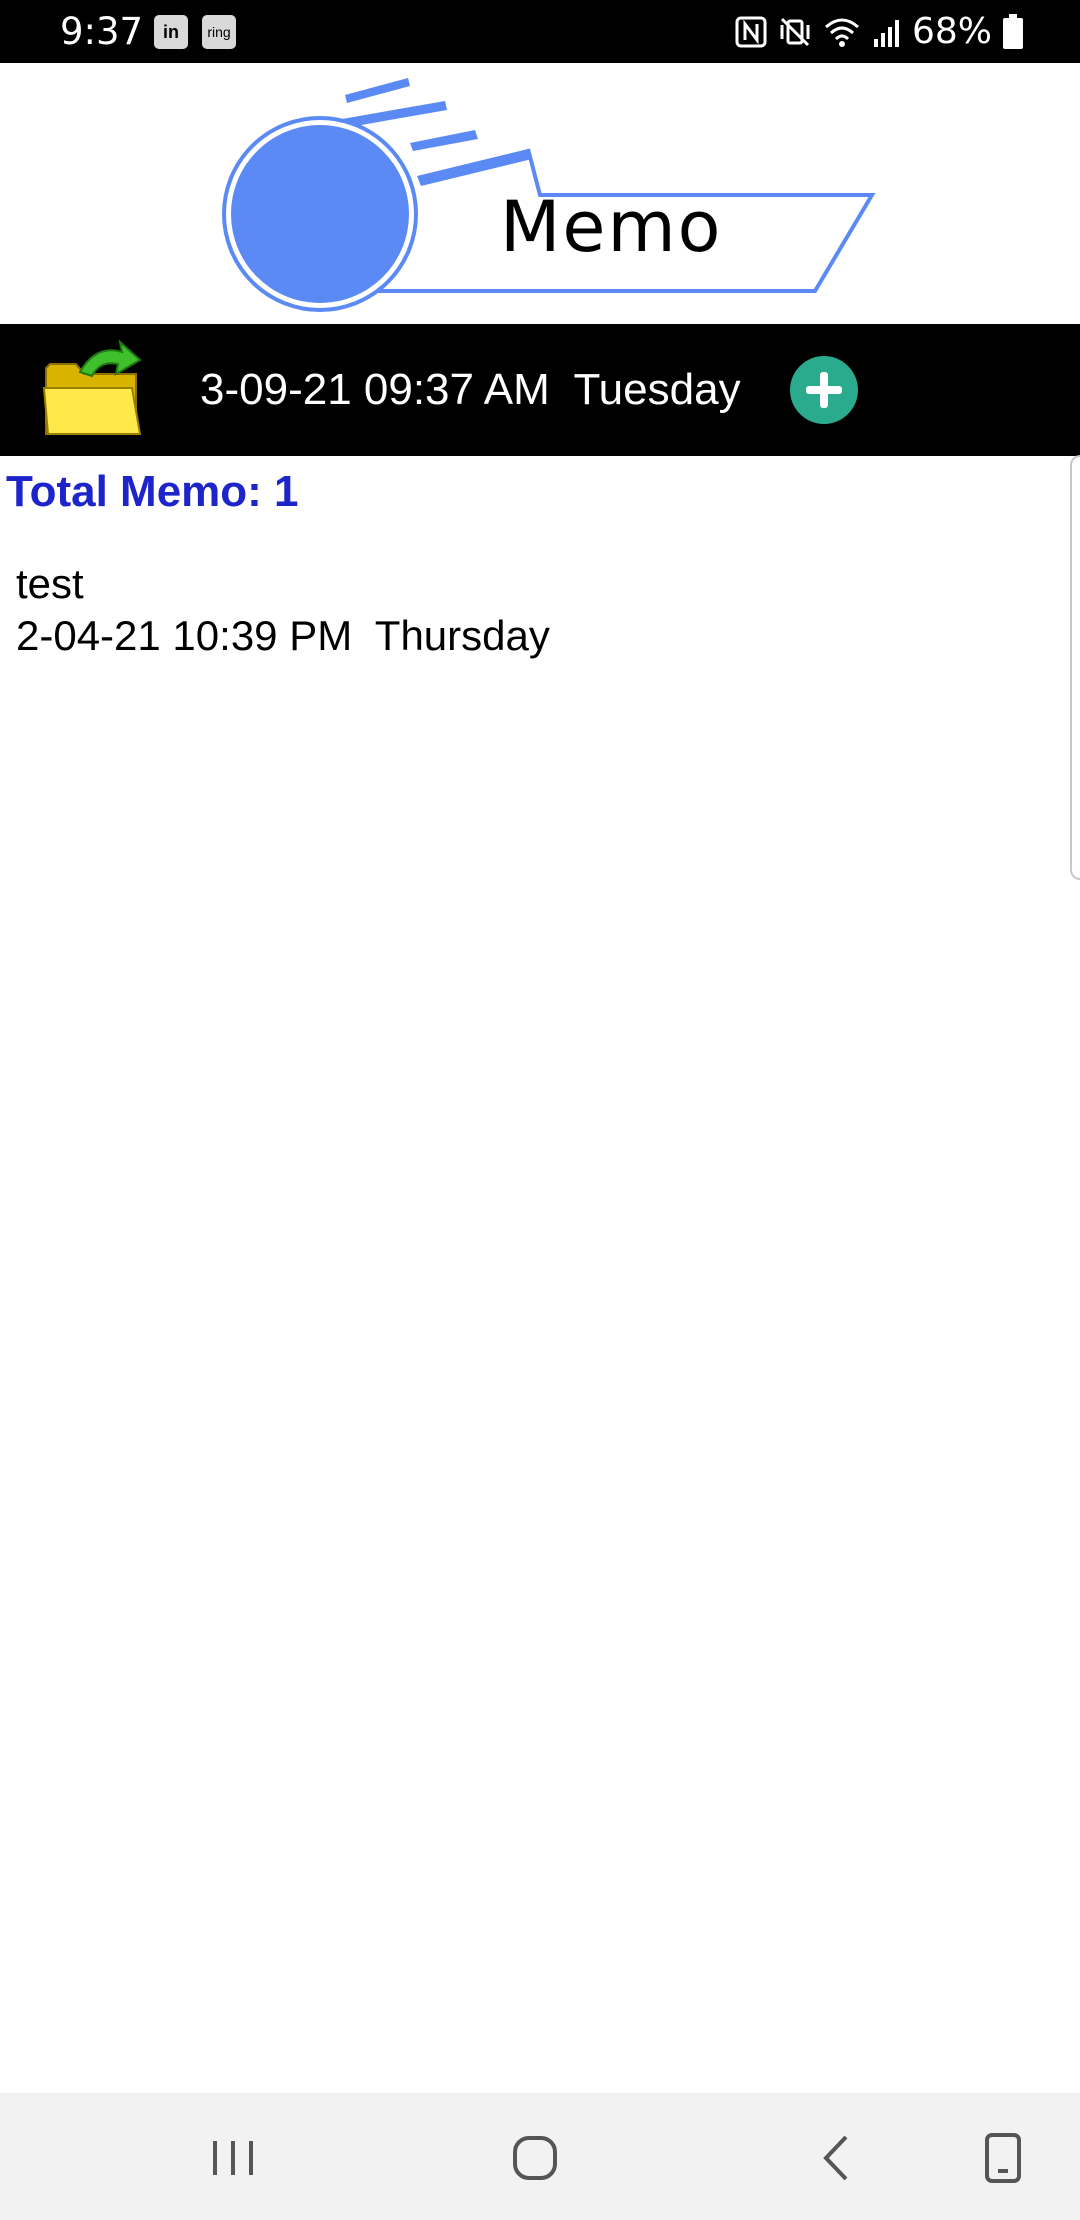  Describe the element at coordinates (283, 635) in the screenshot. I see `memo-date: 2-04-21 10:39 PM Thursday` at that location.